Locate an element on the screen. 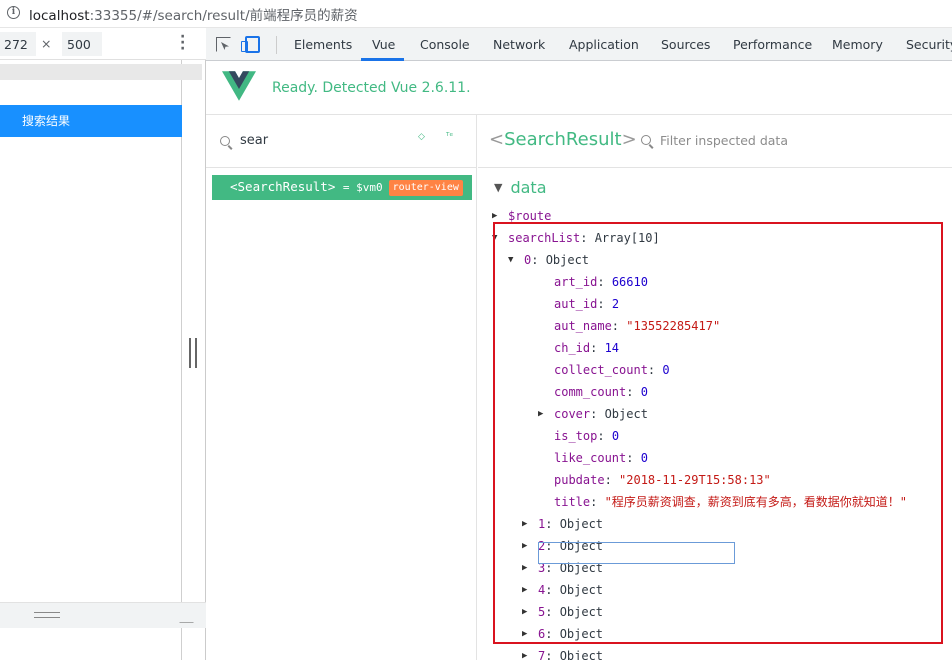 The height and width of the screenshot is (660, 952). data-section-title: data is located at coordinates (528, 187).